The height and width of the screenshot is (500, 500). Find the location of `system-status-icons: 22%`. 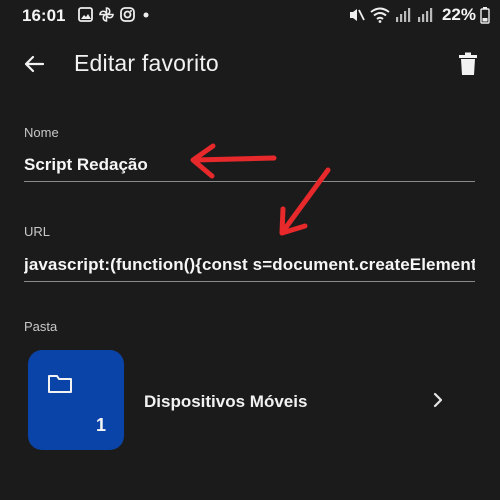

system-status-icons: 22% is located at coordinates (419, 15).